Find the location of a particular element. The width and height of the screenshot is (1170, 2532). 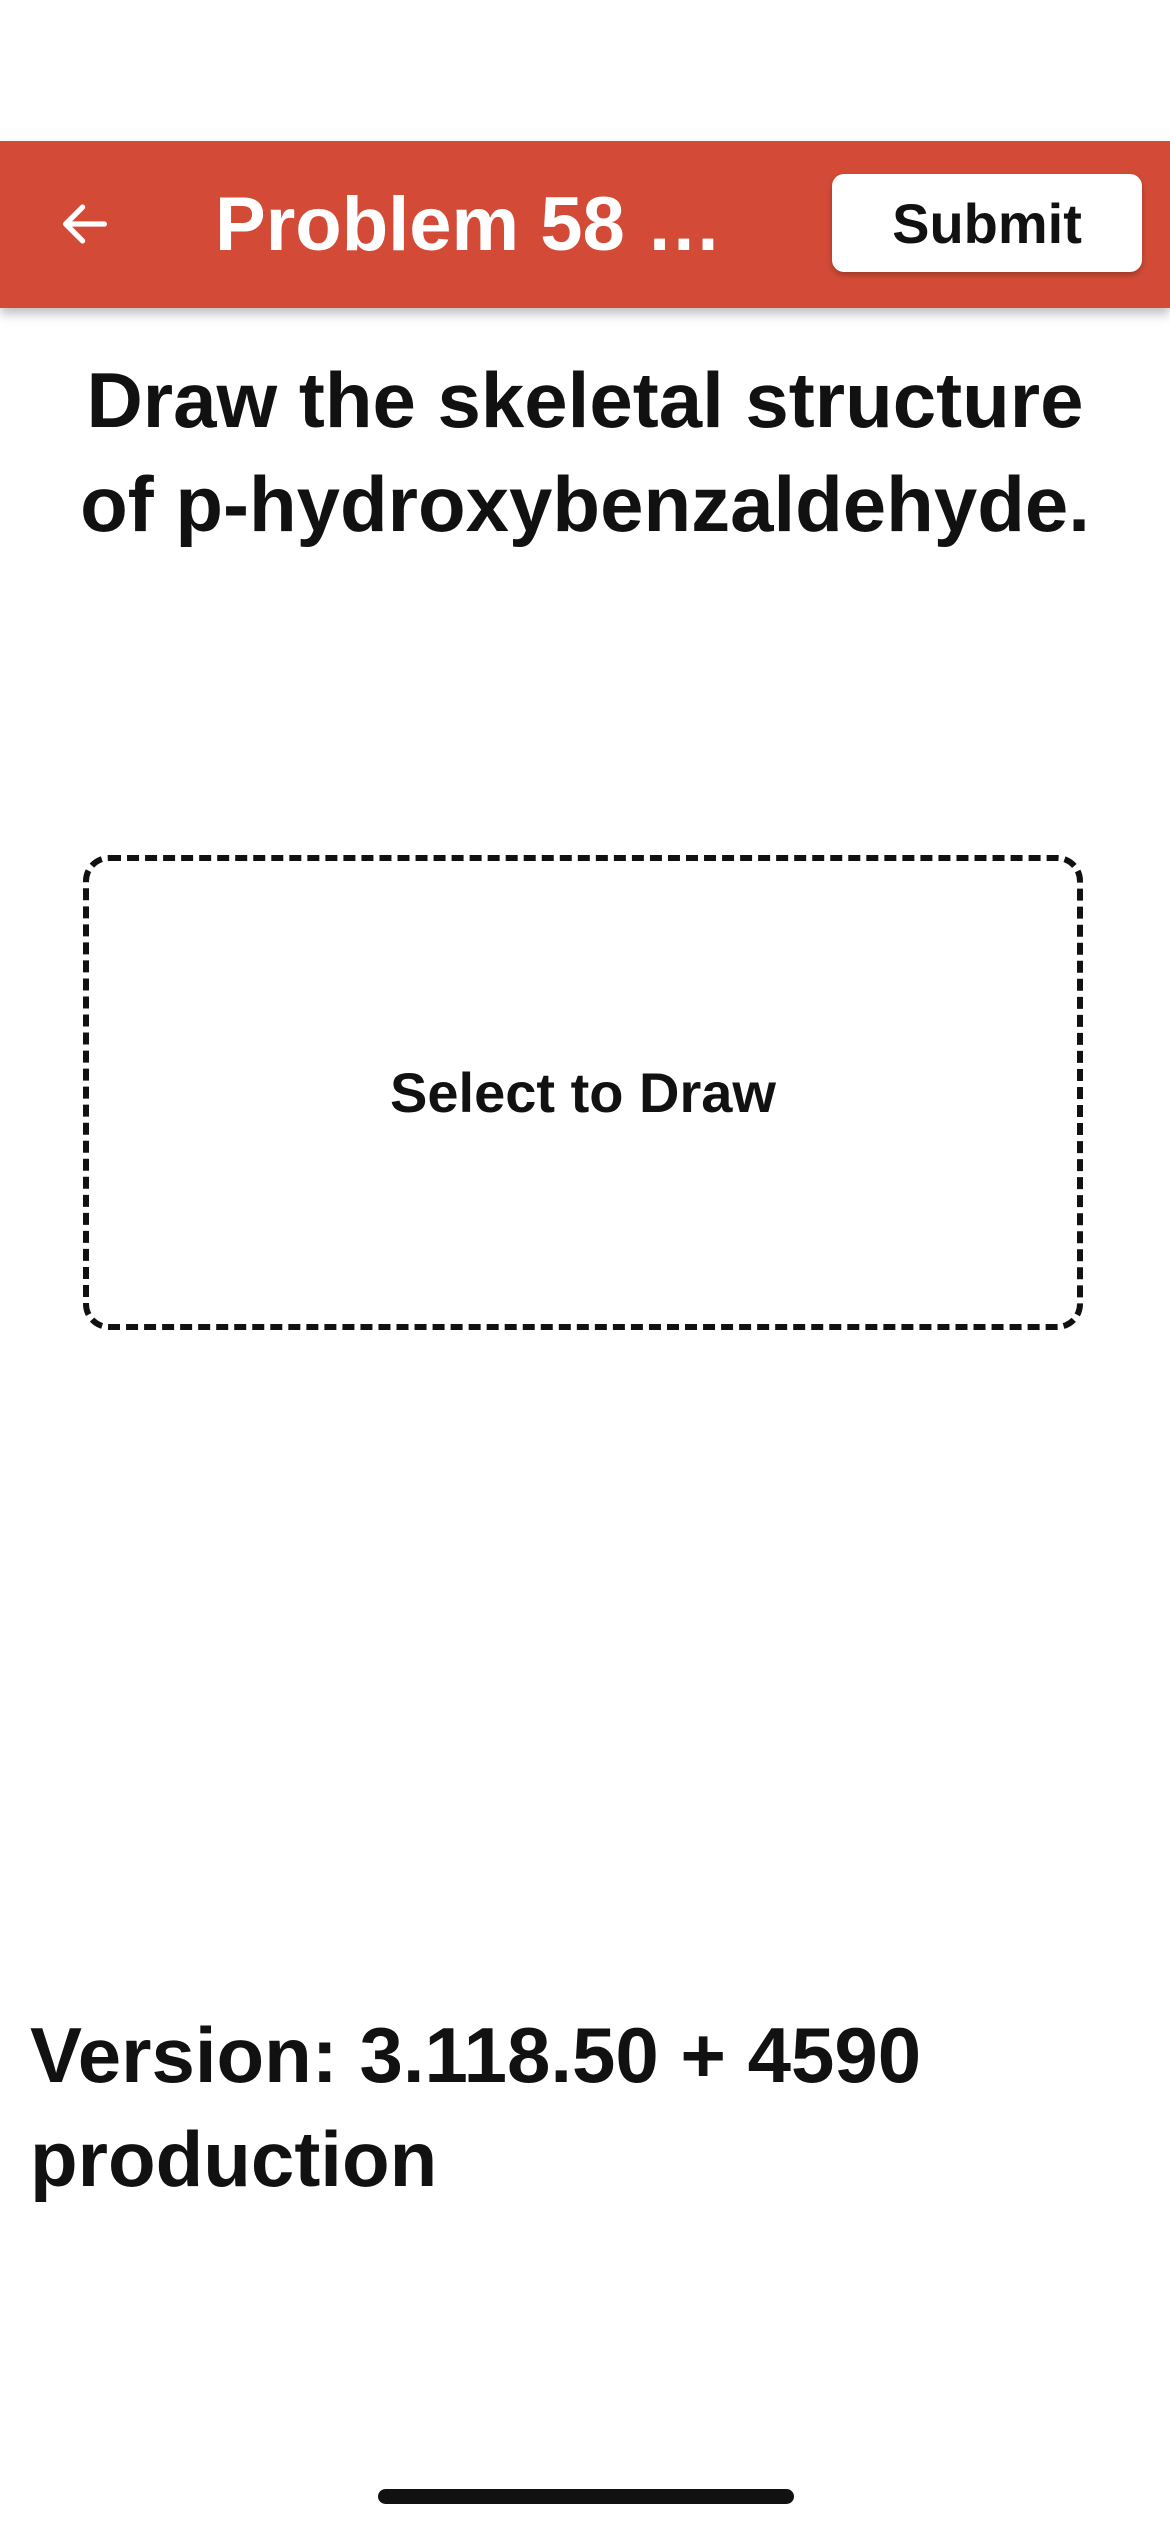

app-header: Problem 58 … Submit is located at coordinates (585, 224).